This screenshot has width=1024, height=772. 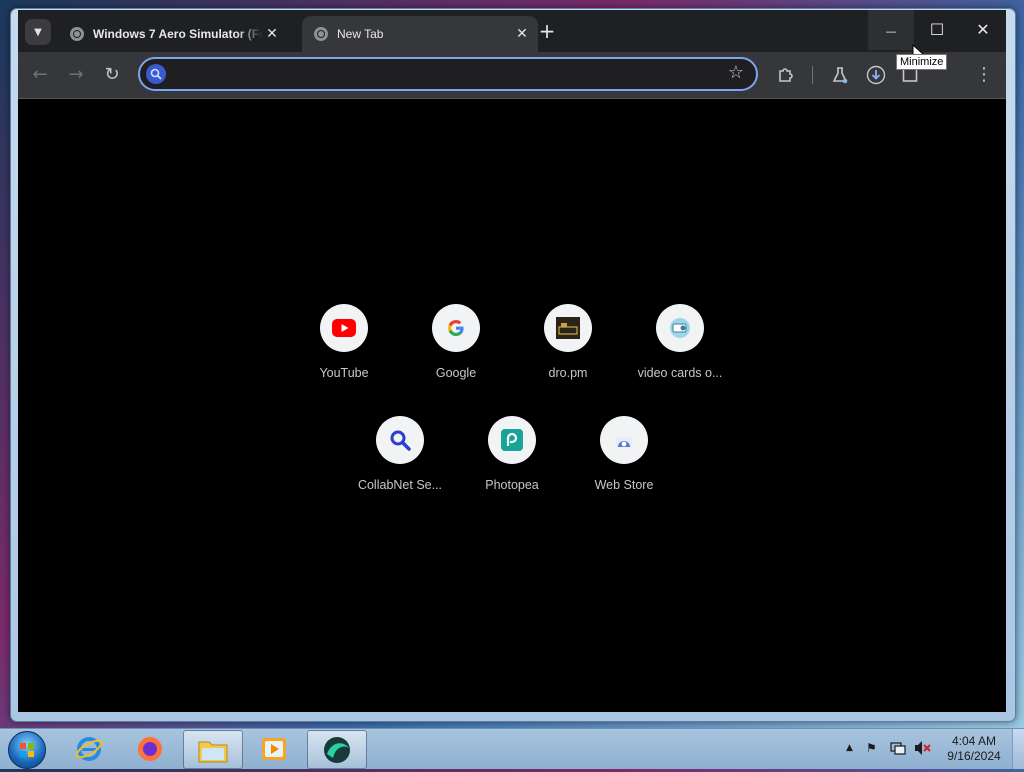 I want to click on collabnet-icon, so click(x=400, y=440).